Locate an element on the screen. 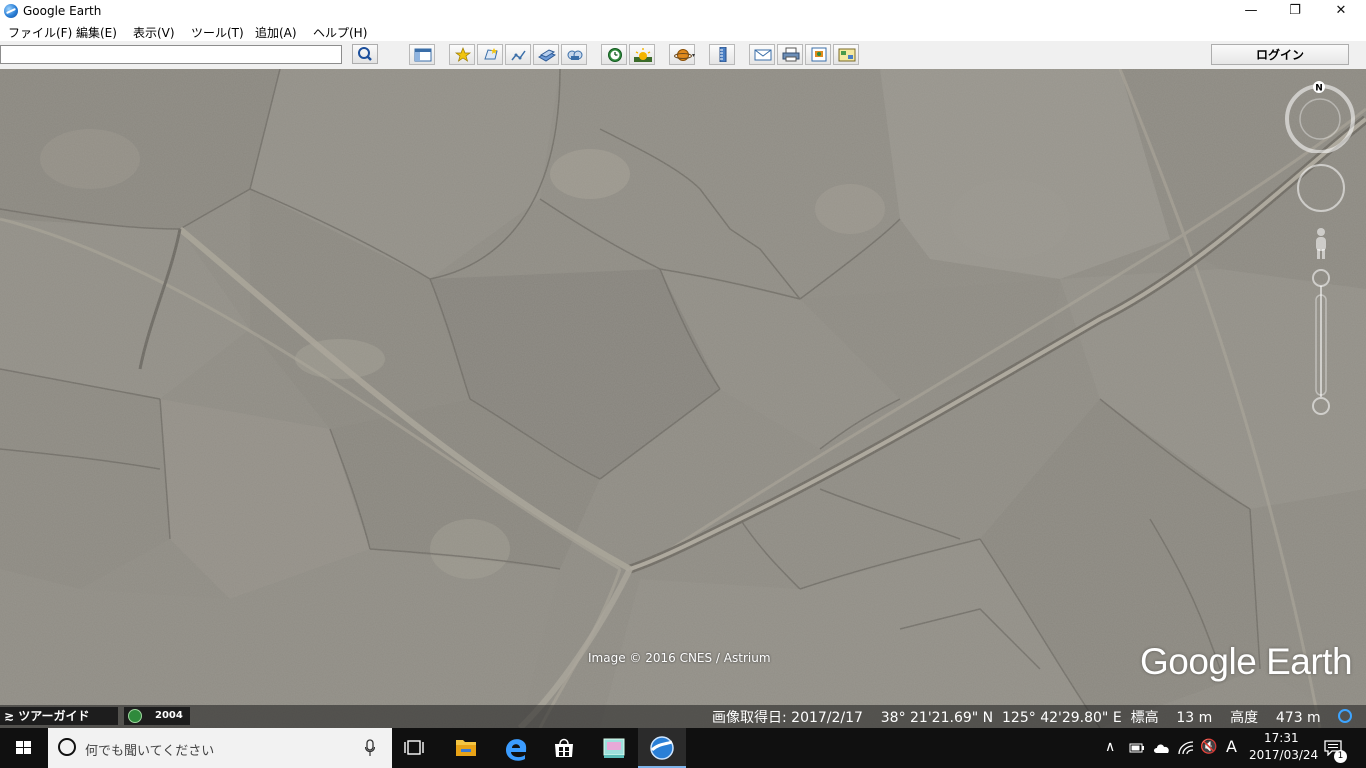  add-polygon-button is located at coordinates (490, 54).